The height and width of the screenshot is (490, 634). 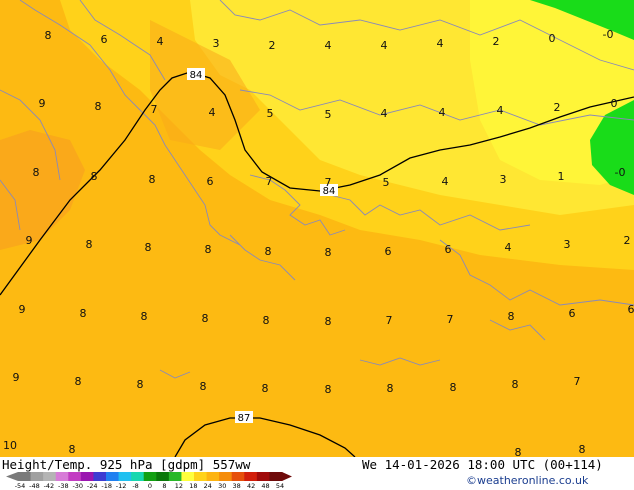 I want to click on contour-label: 87, so click(x=244, y=418).